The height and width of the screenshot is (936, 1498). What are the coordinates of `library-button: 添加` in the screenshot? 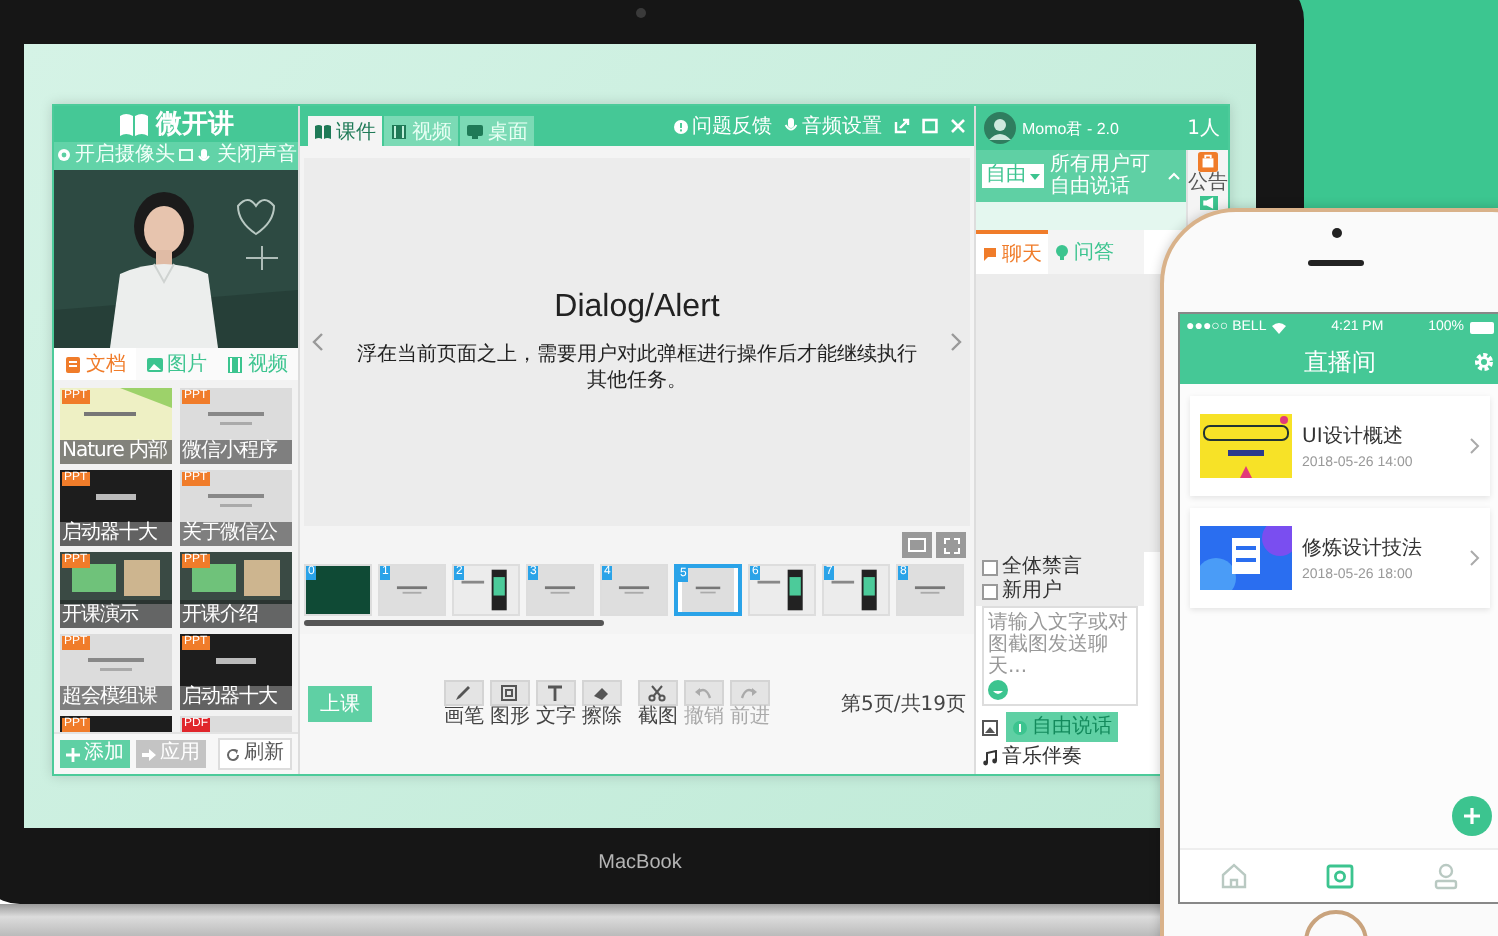 It's located at (95, 754).